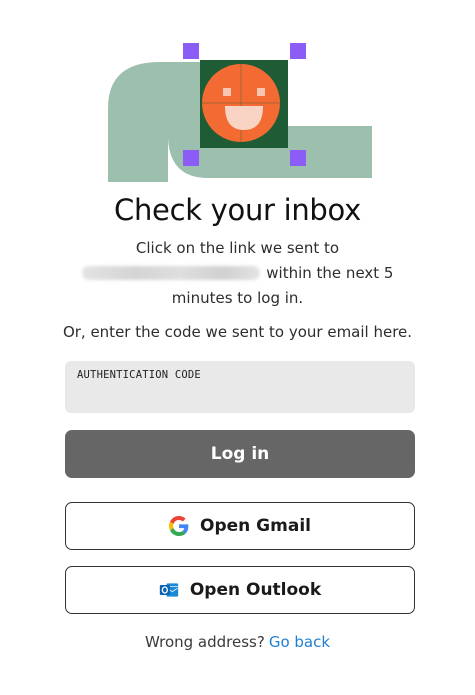 The width and height of the screenshot is (475, 695). I want to click on page-title: Check your inbox, so click(237, 210).